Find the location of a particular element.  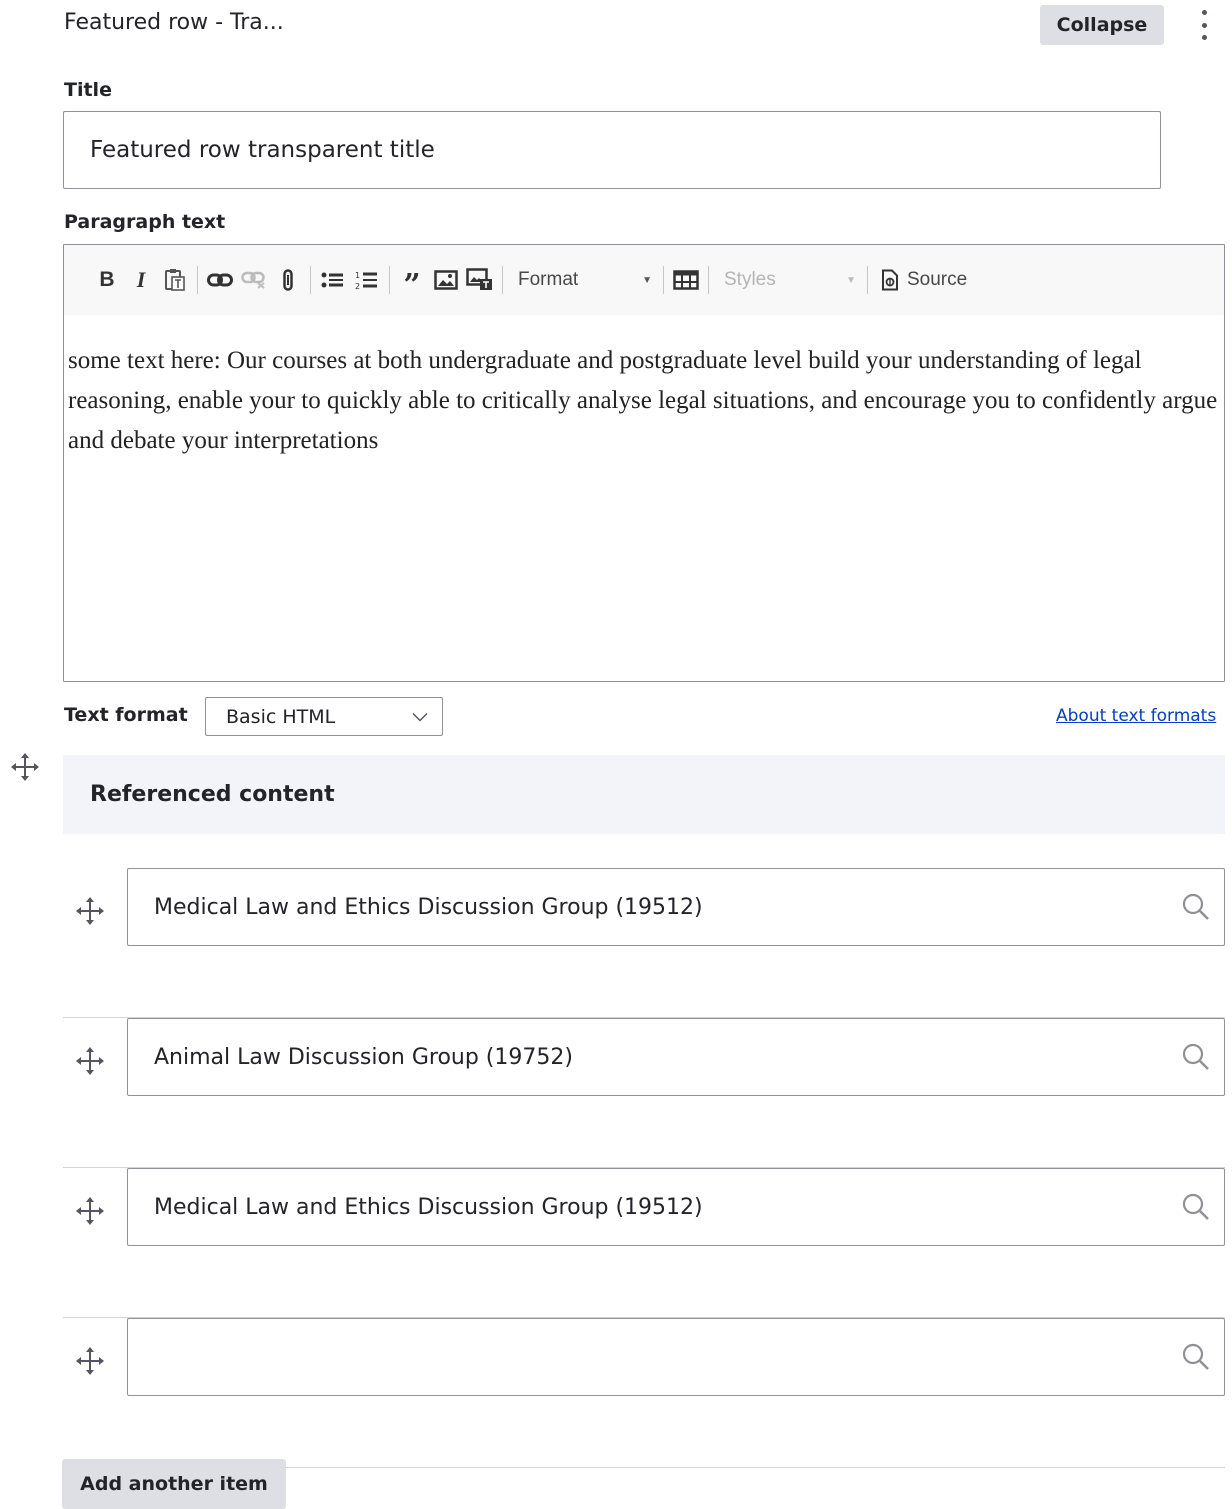

numbered-list-button: 12 is located at coordinates (367, 280).